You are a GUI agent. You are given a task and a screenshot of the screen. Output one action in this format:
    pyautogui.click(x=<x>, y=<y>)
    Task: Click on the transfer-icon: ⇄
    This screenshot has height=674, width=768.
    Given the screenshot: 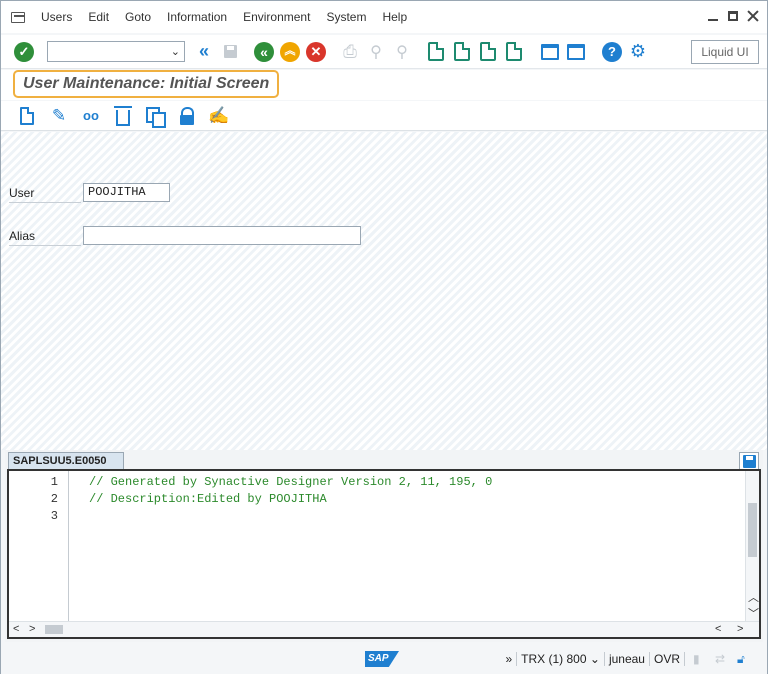 What is the action you would take?
    pyautogui.click(x=722, y=659)
    